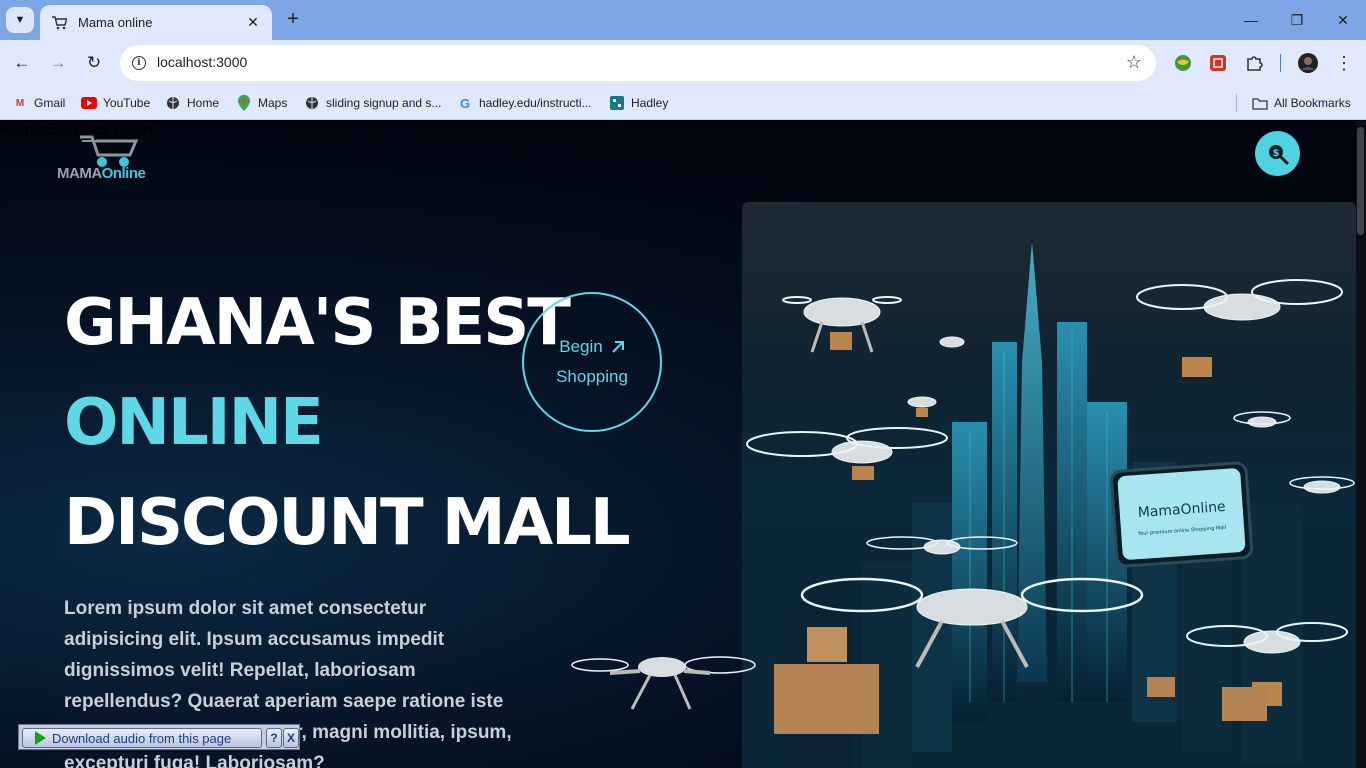 This screenshot has height=768, width=1366. What do you see at coordinates (115, 22) in the screenshot?
I see `tab-title: Mama online` at bounding box center [115, 22].